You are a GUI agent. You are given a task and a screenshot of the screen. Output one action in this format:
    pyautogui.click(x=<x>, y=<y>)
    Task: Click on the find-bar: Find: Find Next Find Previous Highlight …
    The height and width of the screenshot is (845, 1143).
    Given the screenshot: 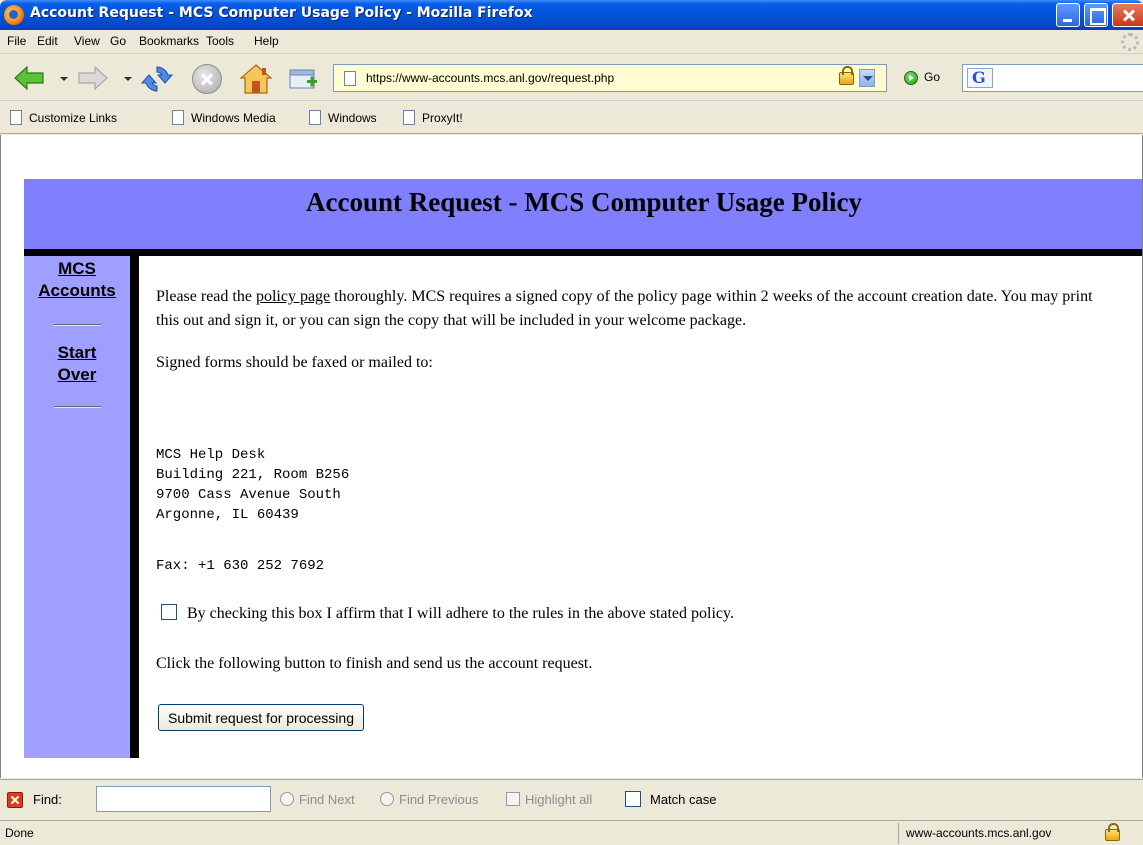 What is the action you would take?
    pyautogui.click(x=571, y=799)
    